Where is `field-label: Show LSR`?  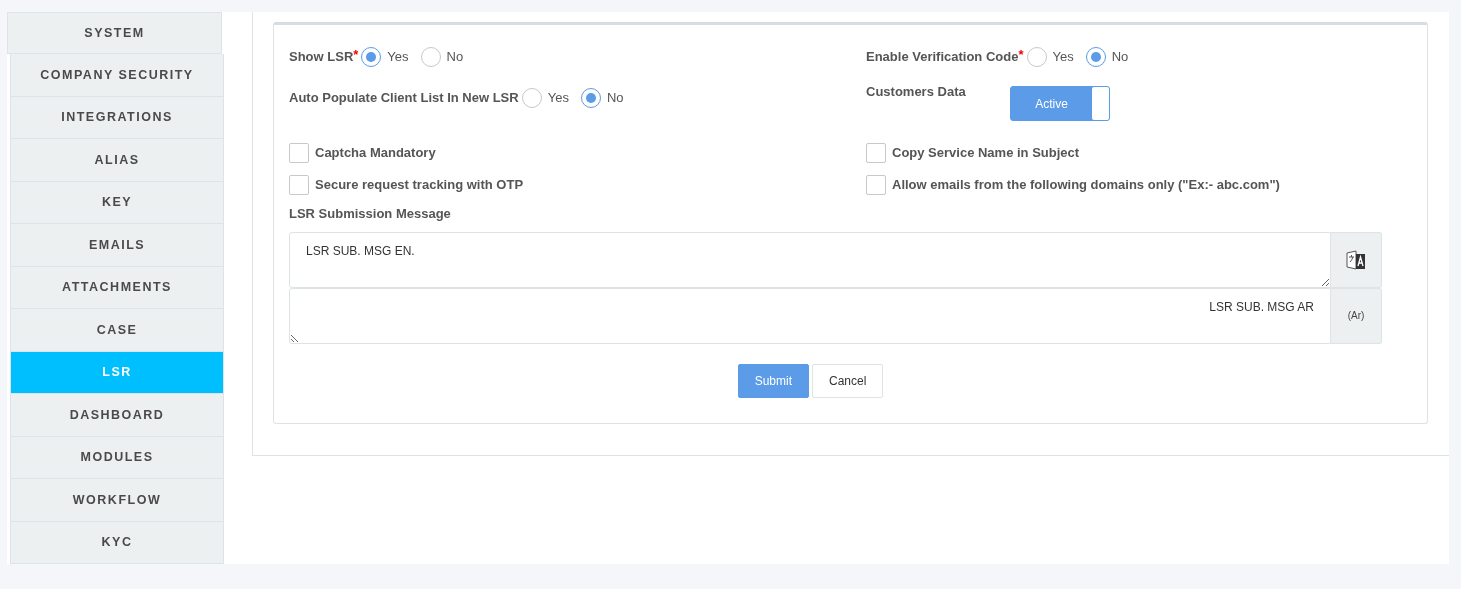 field-label: Show LSR is located at coordinates (321, 57).